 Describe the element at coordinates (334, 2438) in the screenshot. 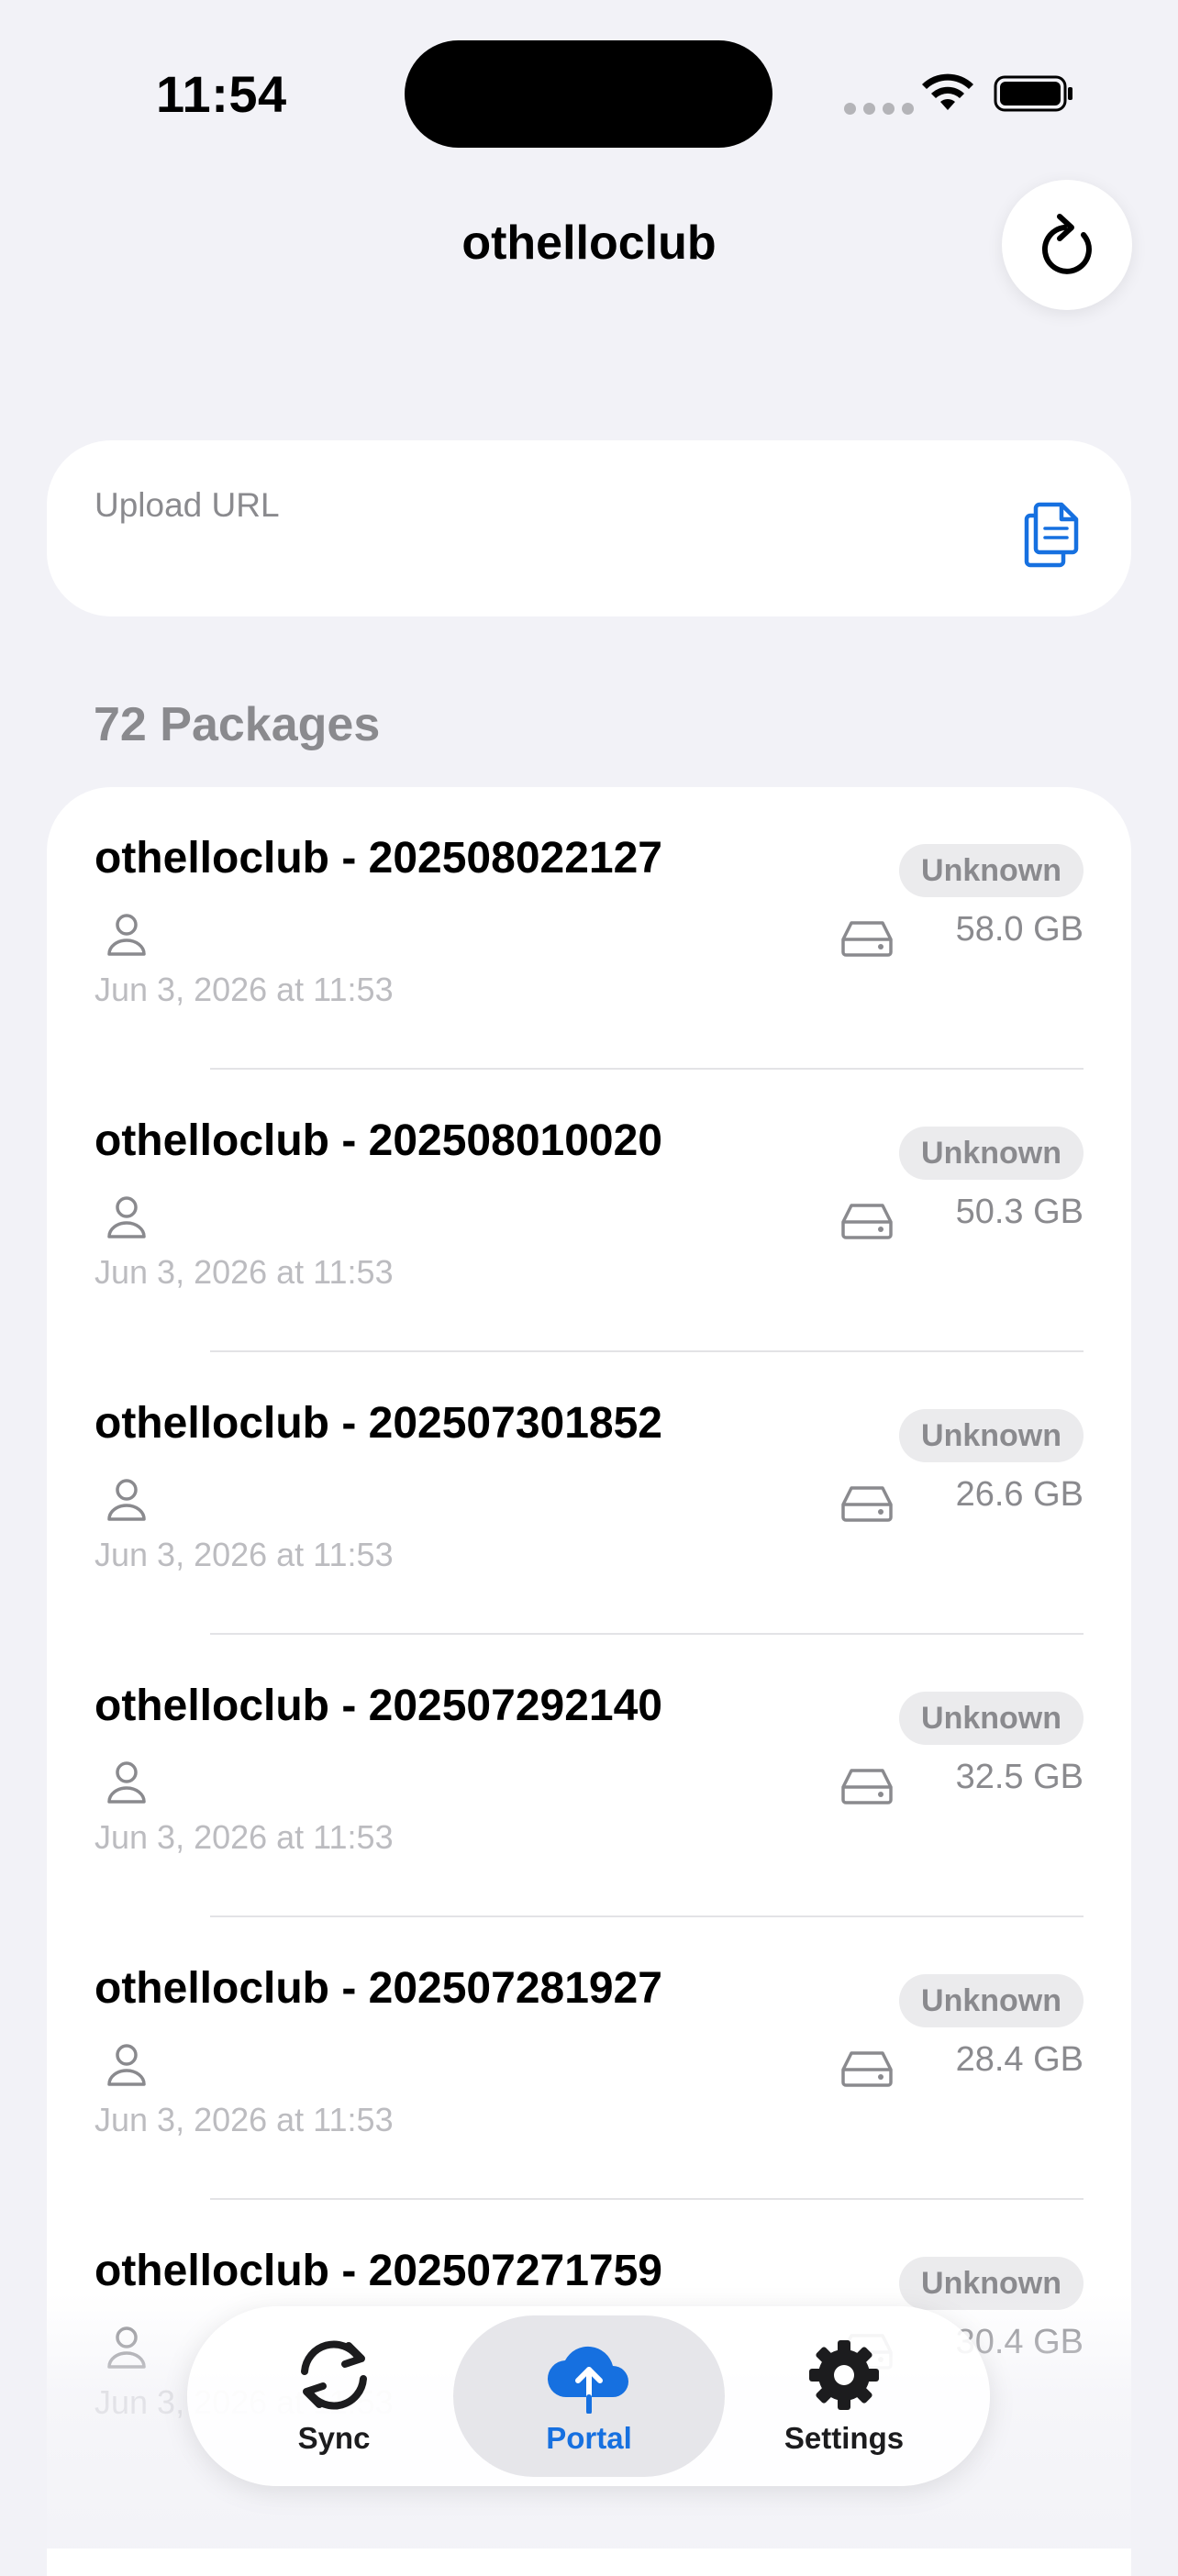

I see `tab-sync-label: Sync` at that location.